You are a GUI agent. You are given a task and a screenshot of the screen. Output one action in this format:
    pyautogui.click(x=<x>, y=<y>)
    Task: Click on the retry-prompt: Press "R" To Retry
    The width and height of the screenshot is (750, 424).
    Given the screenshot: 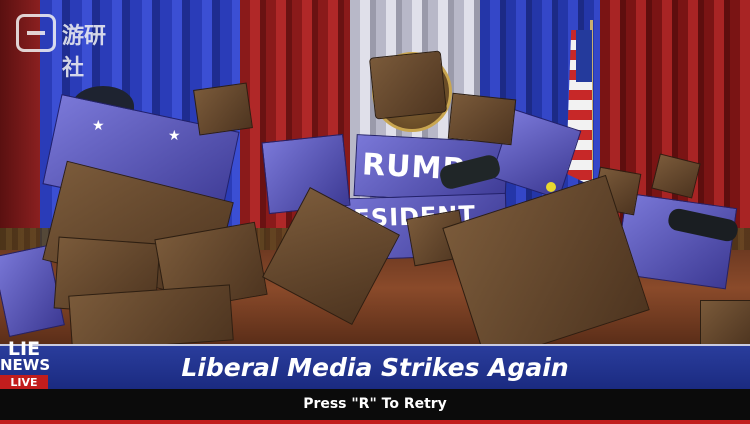 What is the action you would take?
    pyautogui.click(x=375, y=404)
    